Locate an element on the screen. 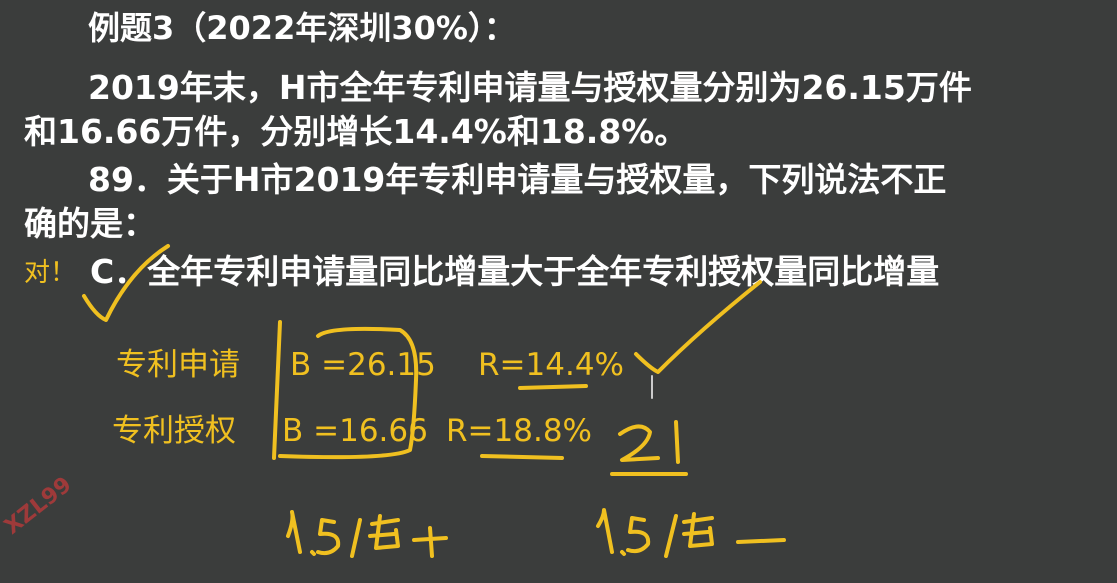 The image size is (1117, 583). hand-right-dot is located at coordinates (623, 553).